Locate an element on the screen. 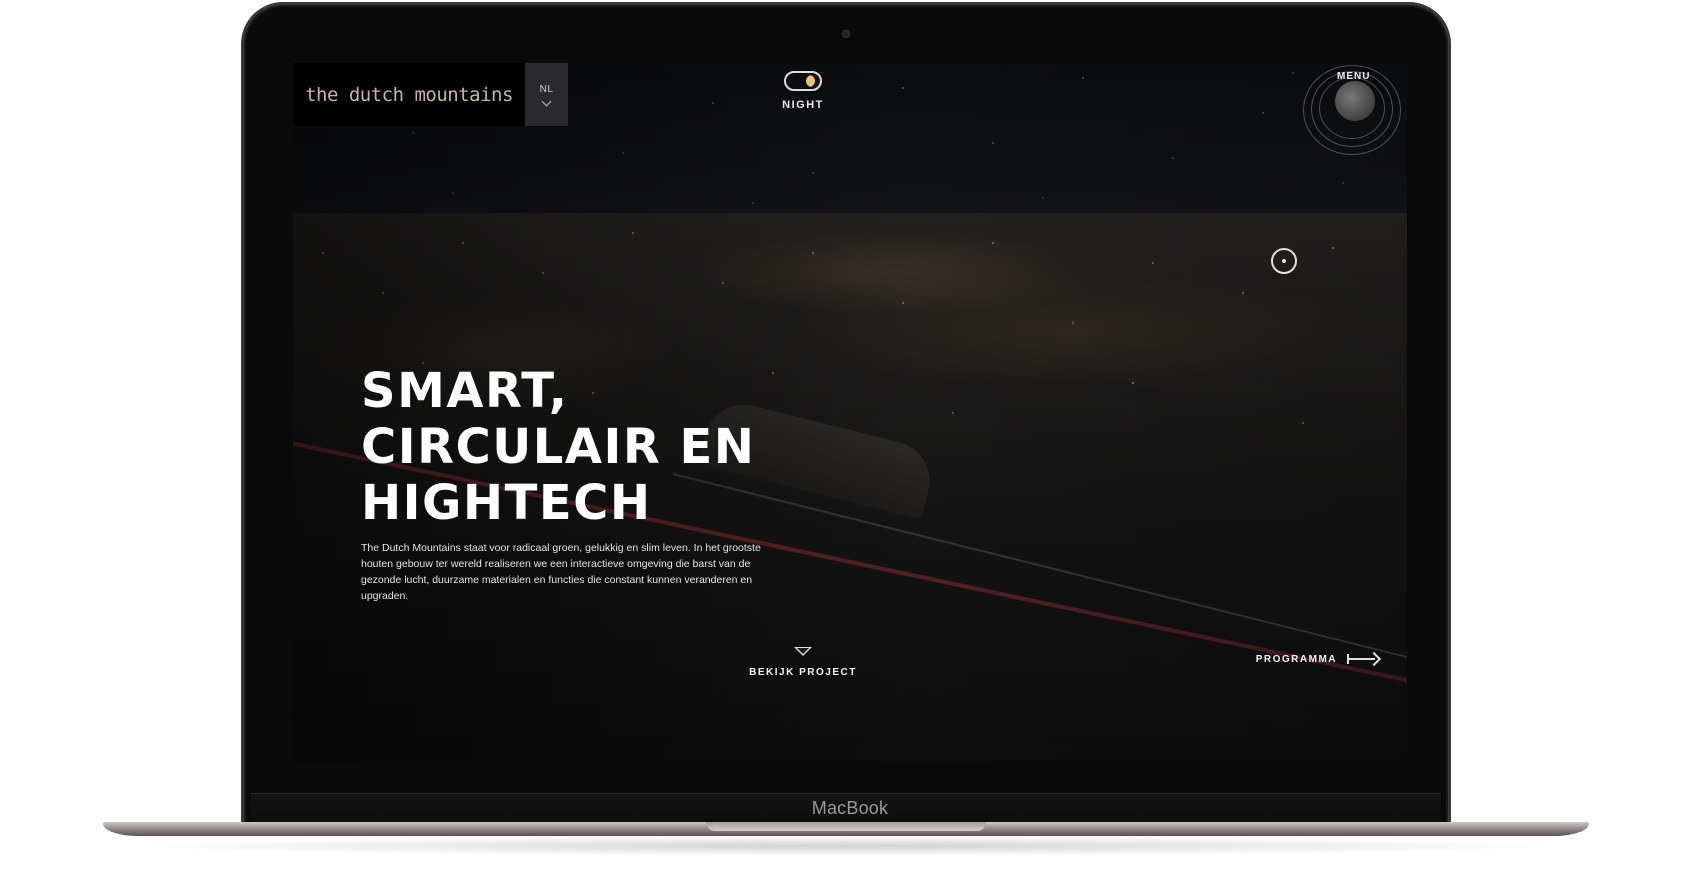 The height and width of the screenshot is (889, 1700). mode-label: NIGHT is located at coordinates (803, 105).